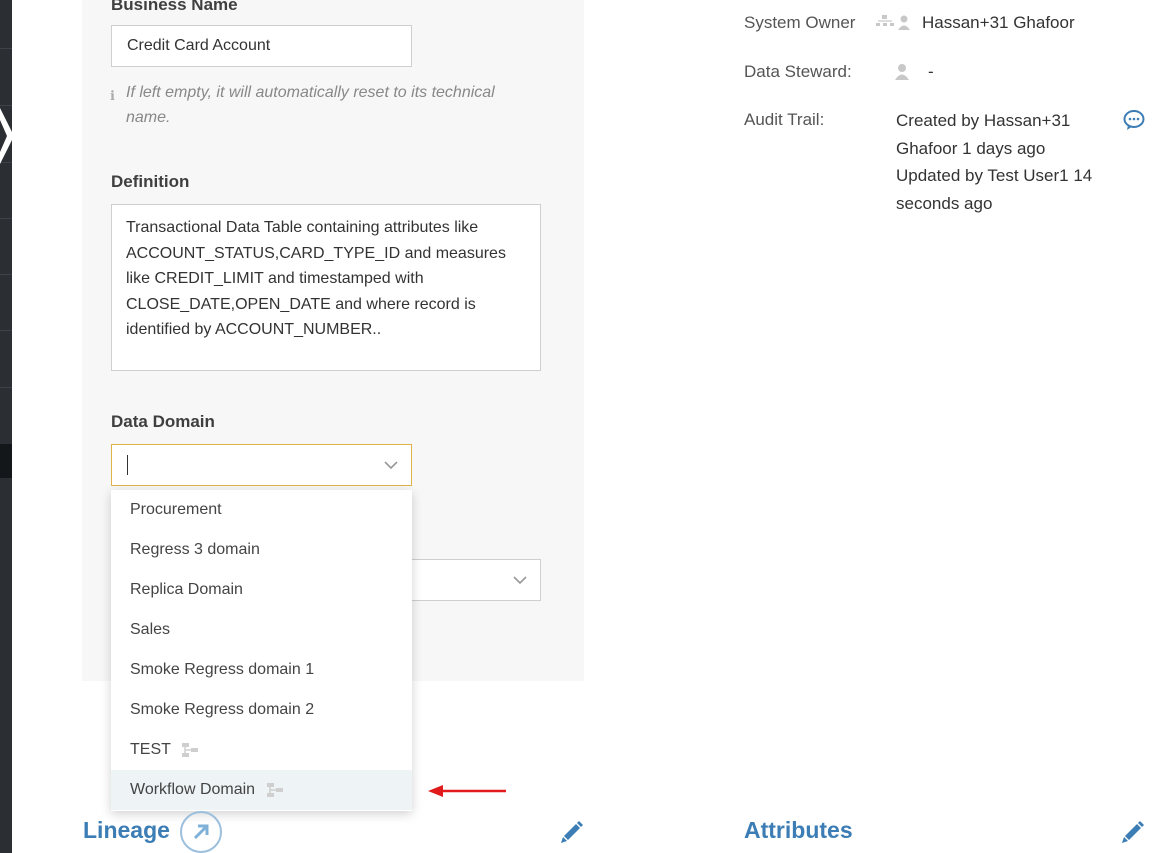 The height and width of the screenshot is (853, 1168). What do you see at coordinates (893, 22) in the screenshot?
I see `group-users-icon` at bounding box center [893, 22].